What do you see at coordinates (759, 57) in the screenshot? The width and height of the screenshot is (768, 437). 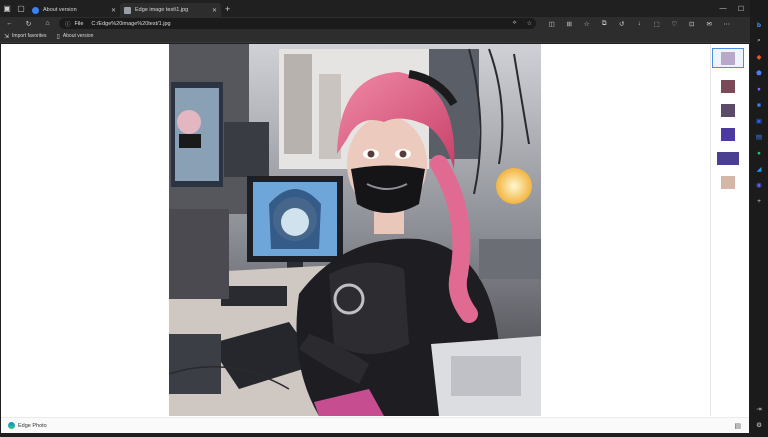 I see `shopping-icon: ◆` at bounding box center [759, 57].